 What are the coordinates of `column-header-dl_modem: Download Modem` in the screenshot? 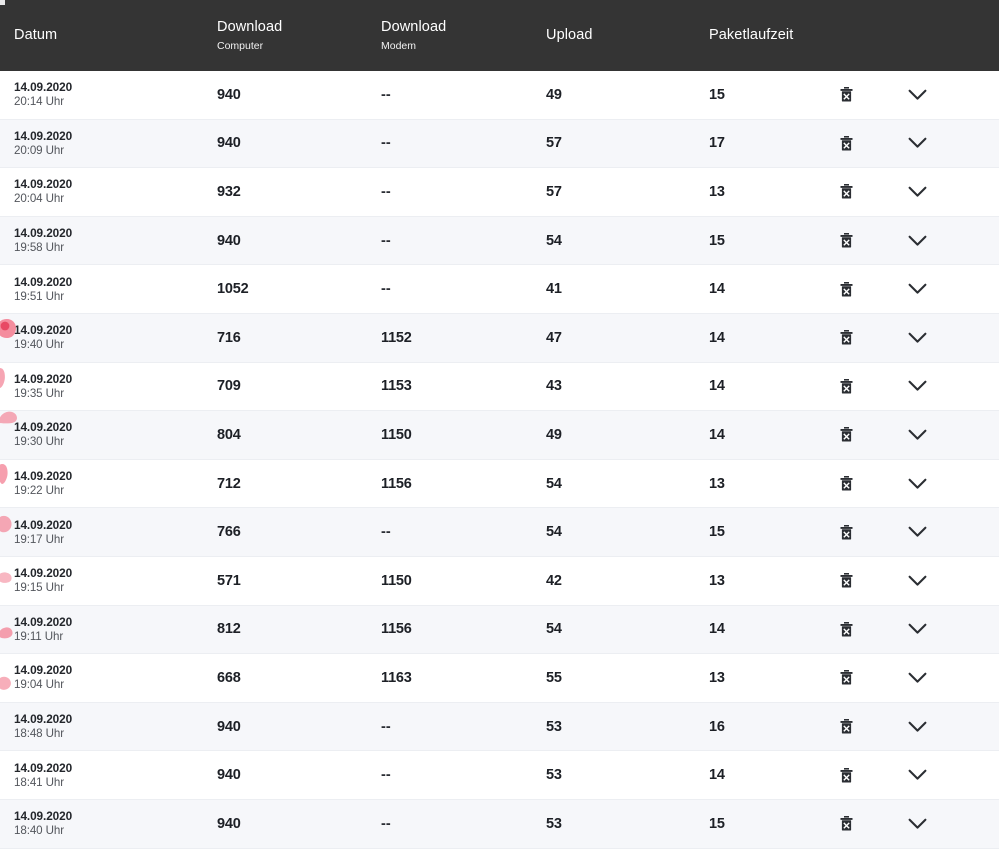 It's located at (413, 35).